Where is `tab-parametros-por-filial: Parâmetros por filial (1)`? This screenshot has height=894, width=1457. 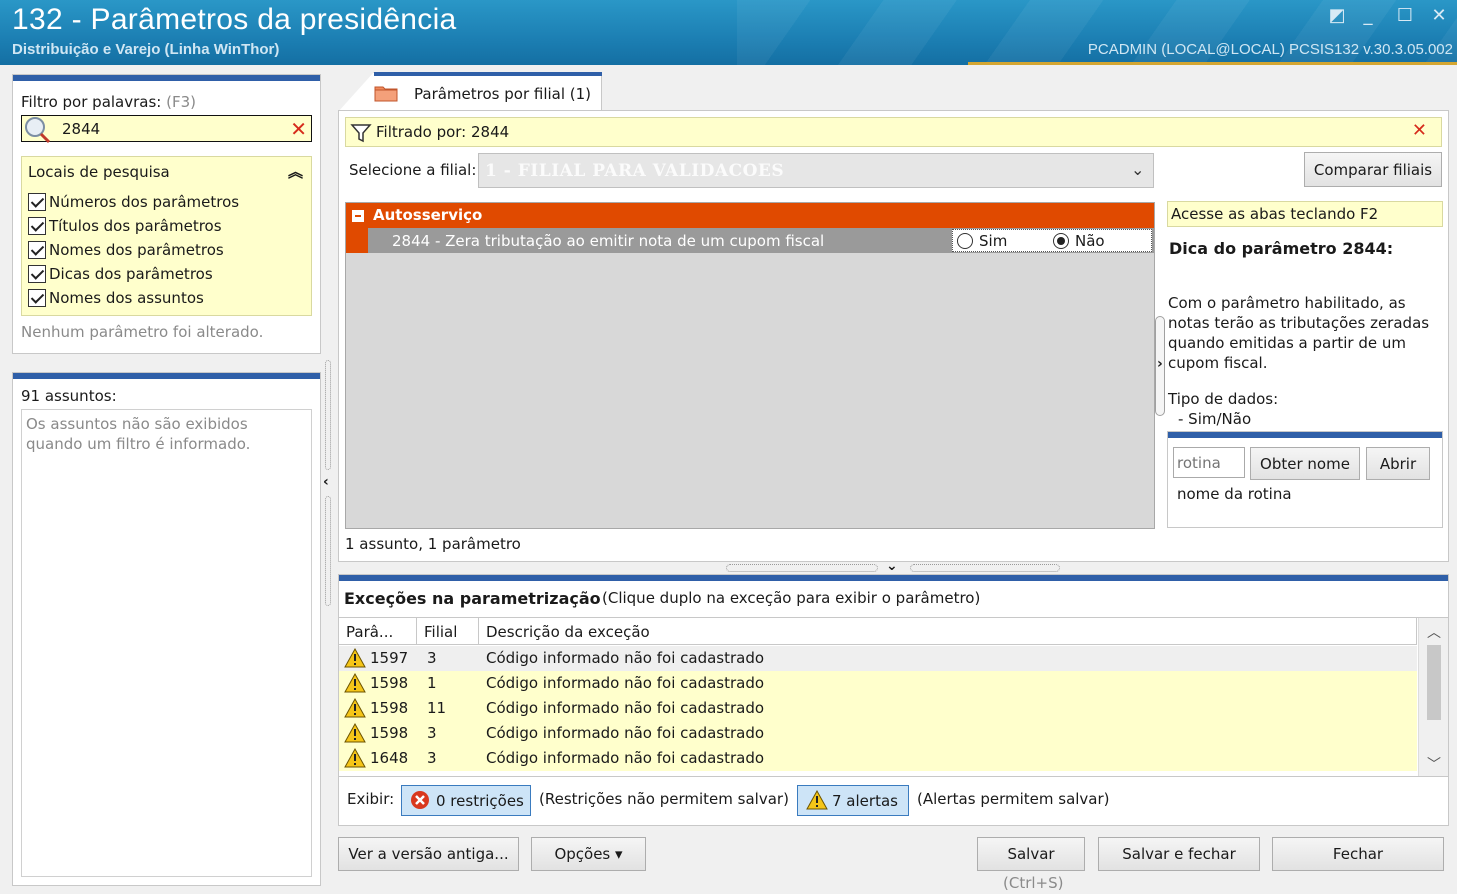
tab-parametros-por-filial: Parâmetros por filial (1) is located at coordinates (470, 92).